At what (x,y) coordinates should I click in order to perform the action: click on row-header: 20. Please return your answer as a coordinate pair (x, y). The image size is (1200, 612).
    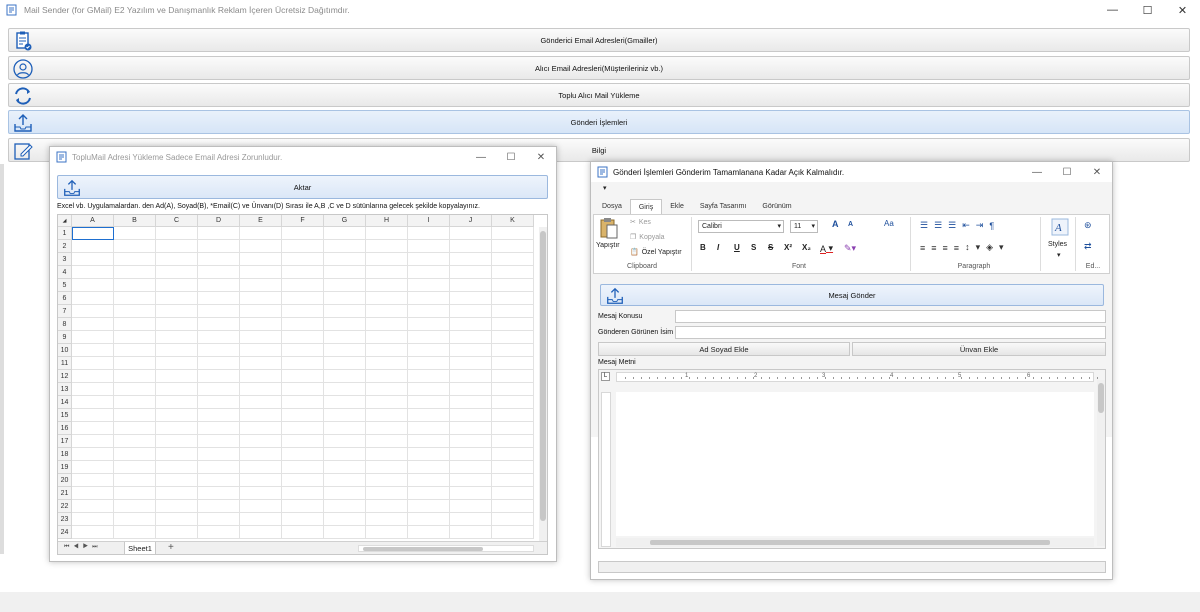
    Looking at the image, I should click on (65, 480).